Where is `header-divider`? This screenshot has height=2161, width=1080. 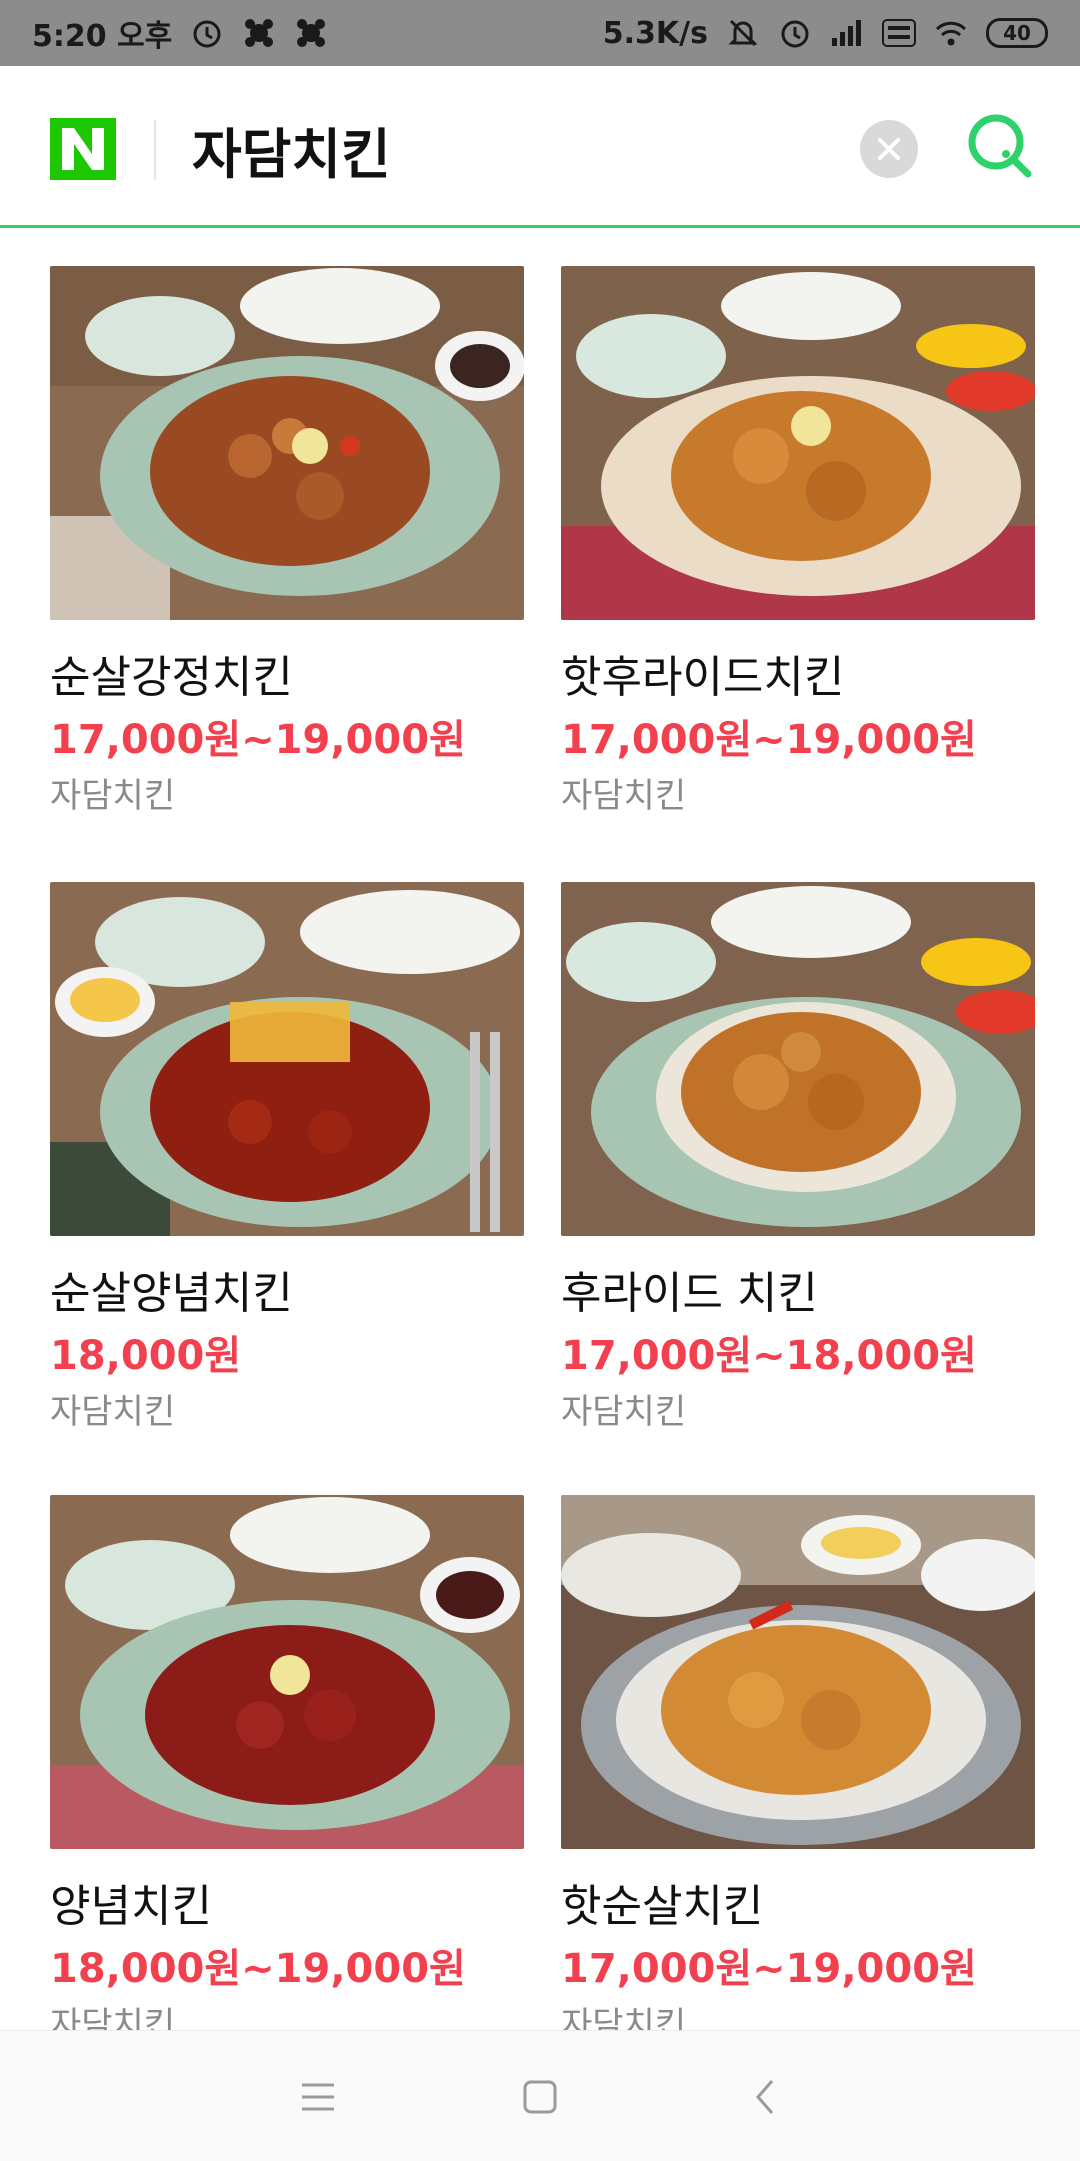 header-divider is located at coordinates (155, 150).